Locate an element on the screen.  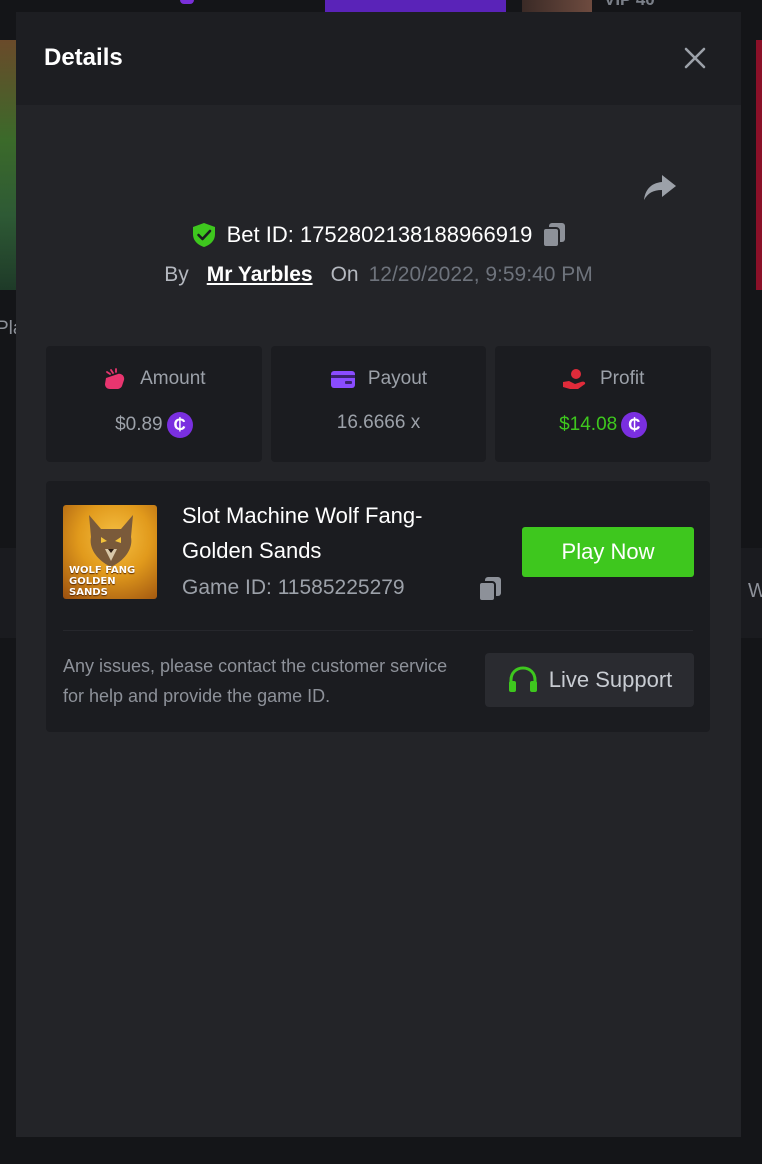
bet-date: 12/20/2022, 9:59:40 PM is located at coordinates (480, 274).